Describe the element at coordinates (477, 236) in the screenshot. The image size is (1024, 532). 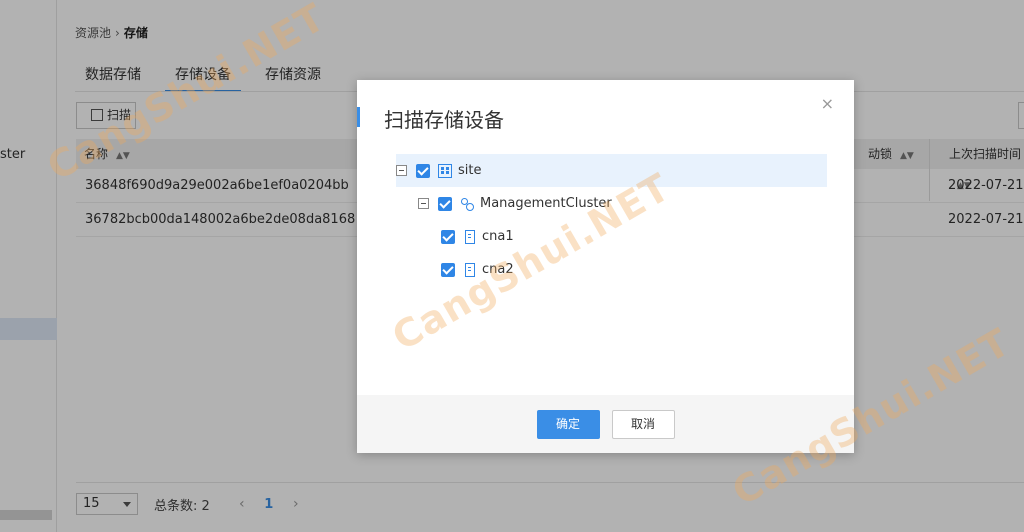
I see `tree-node-host: cna1` at that location.